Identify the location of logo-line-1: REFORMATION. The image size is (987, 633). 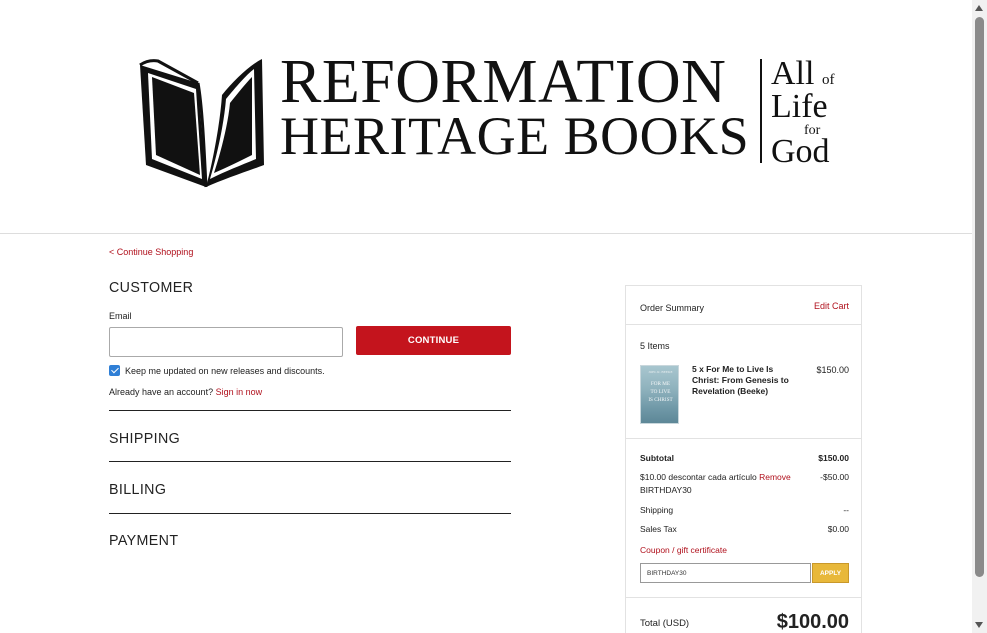
(503, 82).